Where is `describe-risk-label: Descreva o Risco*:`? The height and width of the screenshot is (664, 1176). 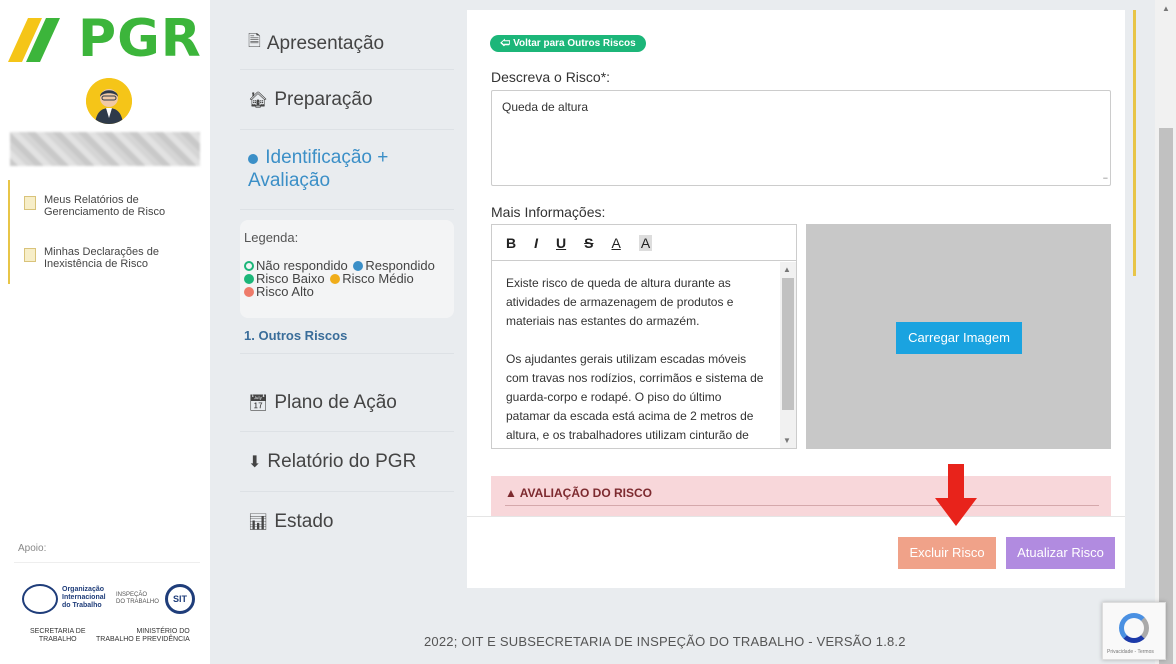
describe-risk-label: Descreva o Risco*: is located at coordinates (551, 77).